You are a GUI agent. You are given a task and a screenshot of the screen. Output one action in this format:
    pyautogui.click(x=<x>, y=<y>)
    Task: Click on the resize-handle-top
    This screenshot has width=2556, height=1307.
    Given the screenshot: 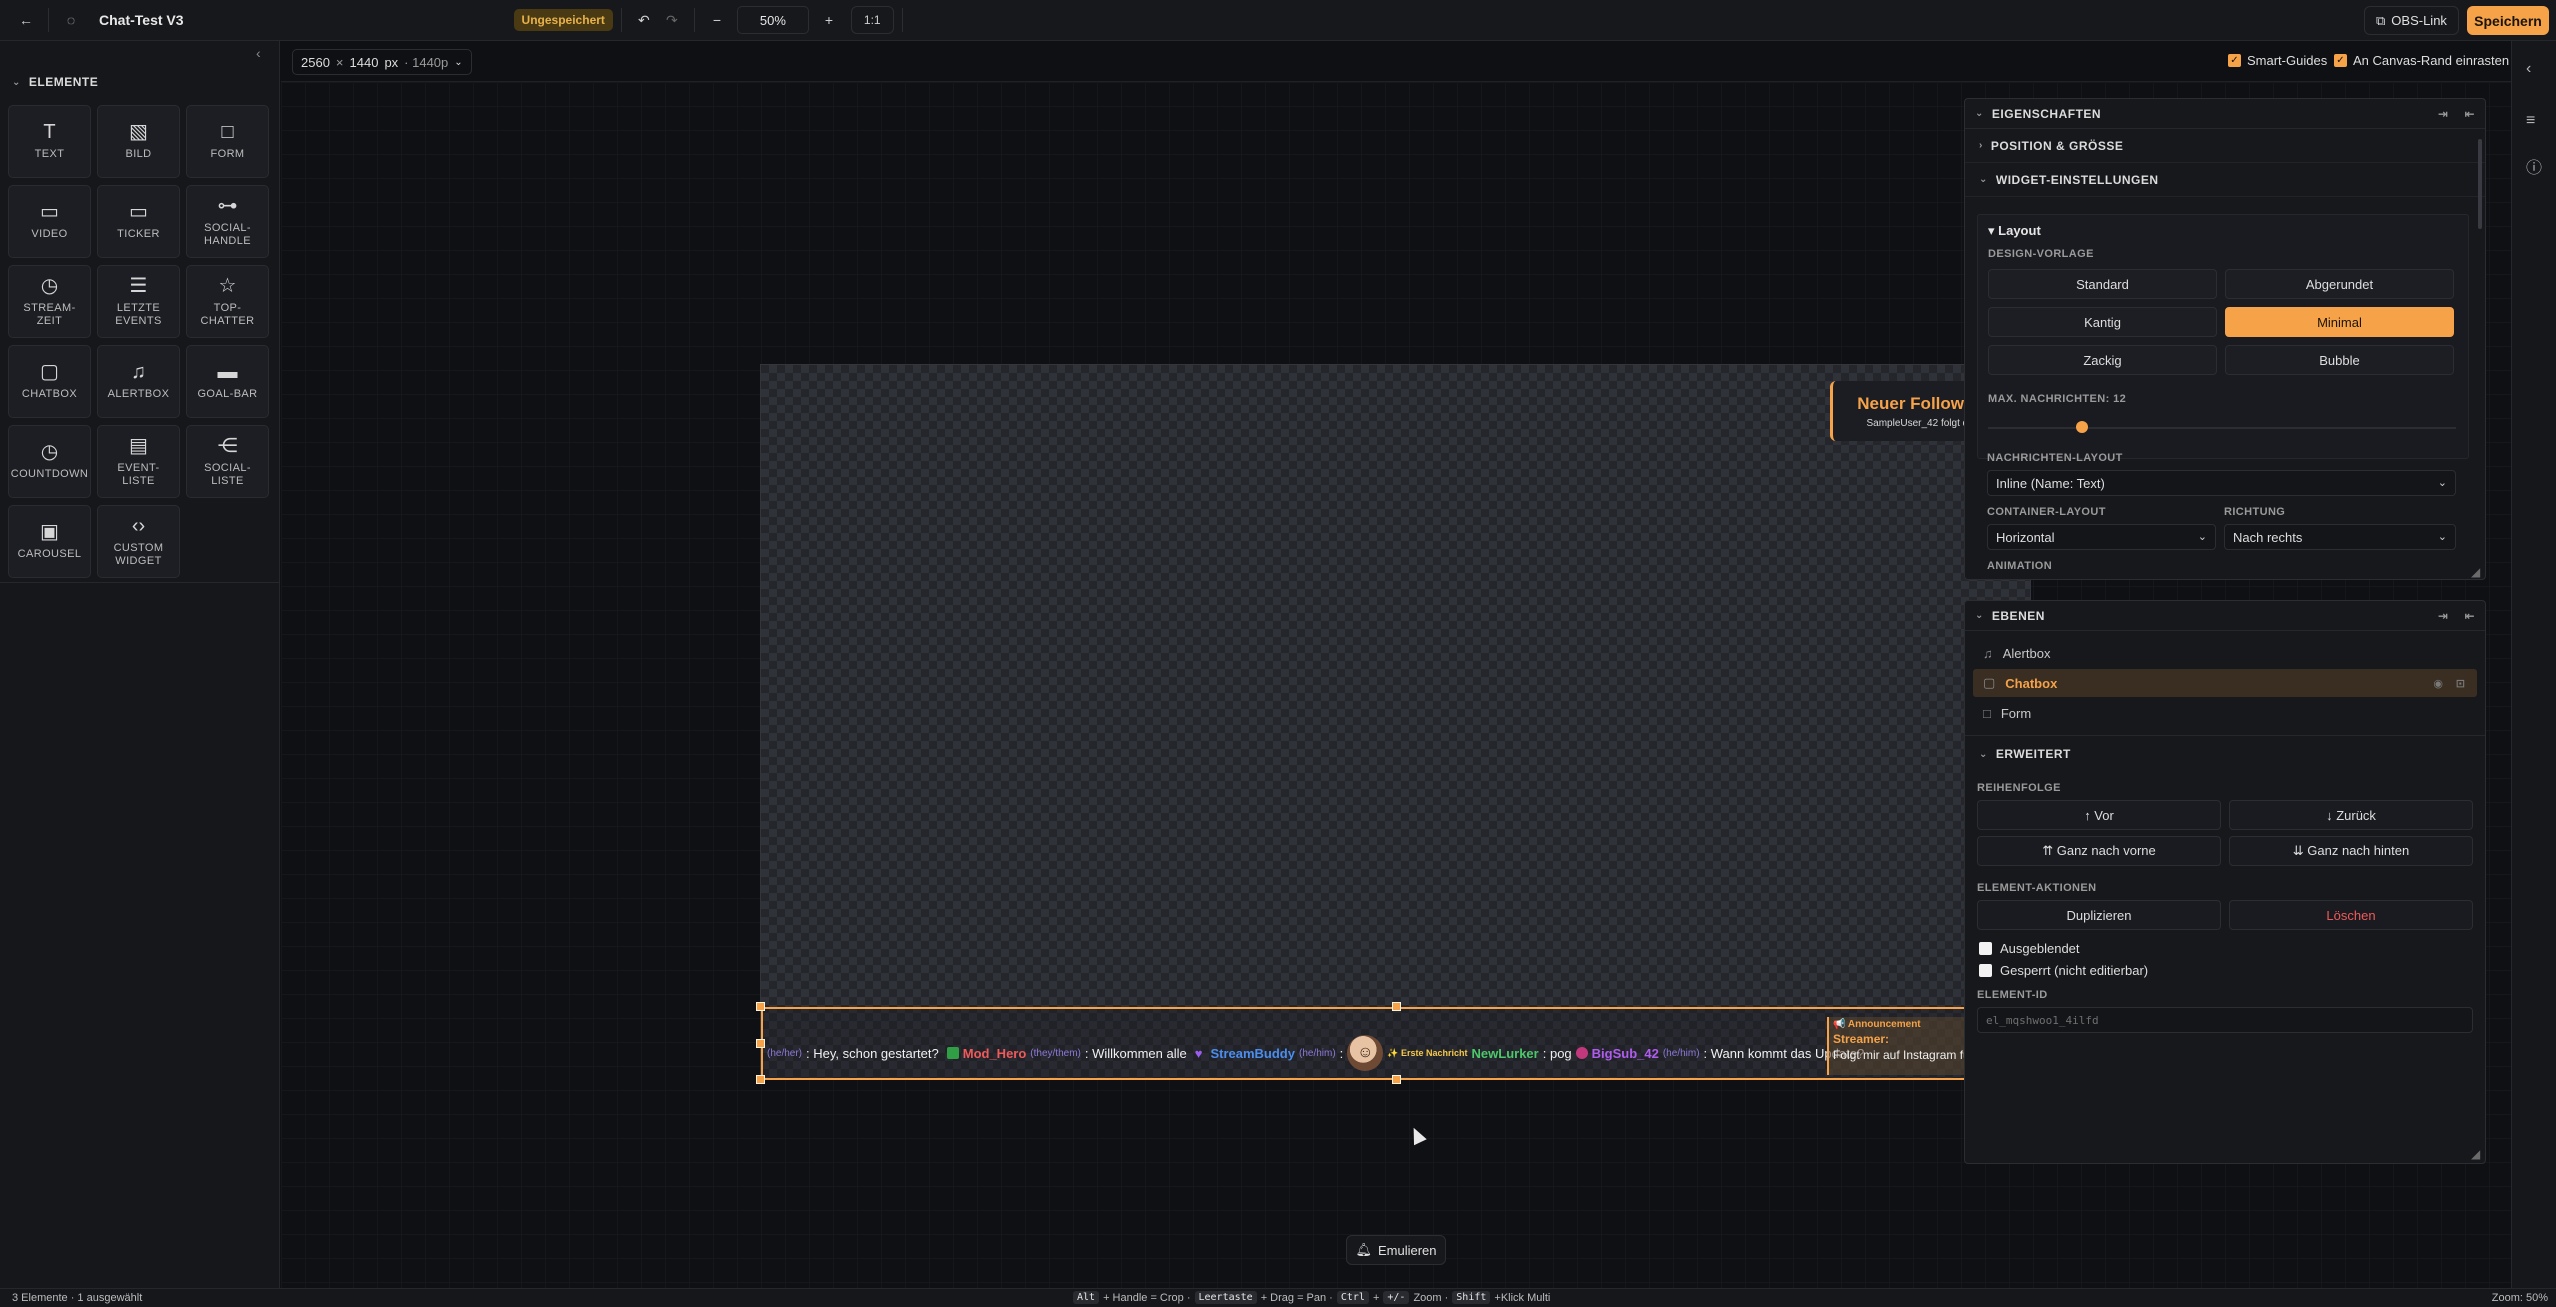 What is the action you would take?
    pyautogui.click(x=1396, y=1006)
    